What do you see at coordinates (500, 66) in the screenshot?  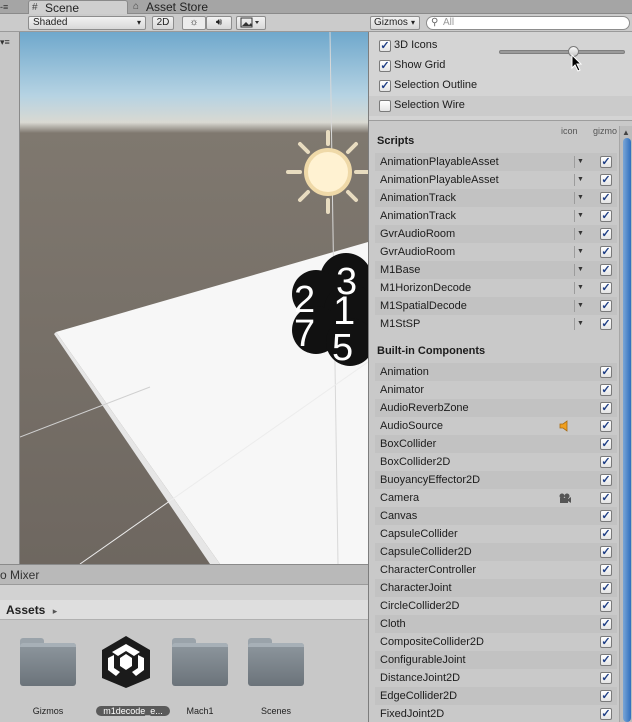 I see `option-show-grid: ✓ Show Grid` at bounding box center [500, 66].